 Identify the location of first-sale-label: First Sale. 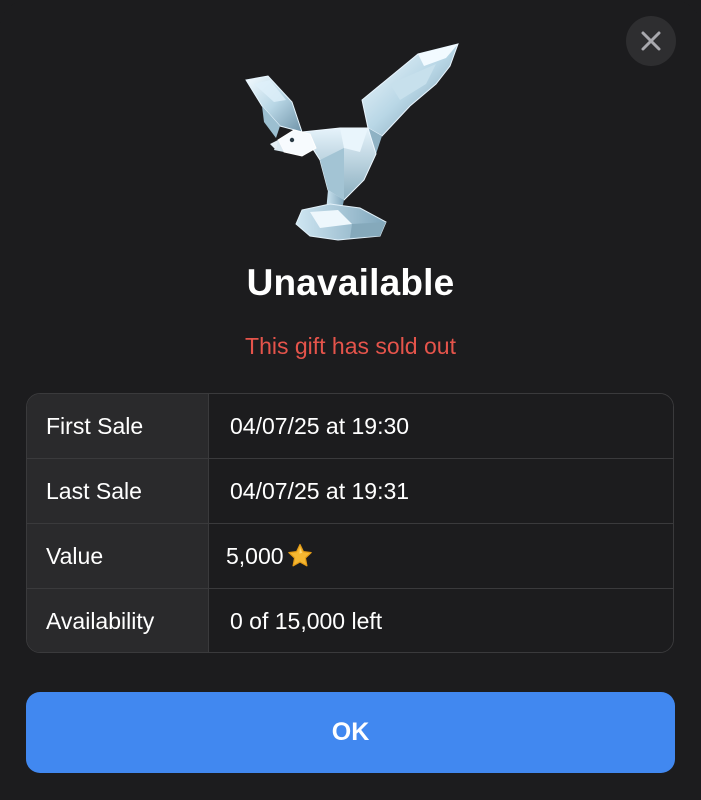
(118, 426).